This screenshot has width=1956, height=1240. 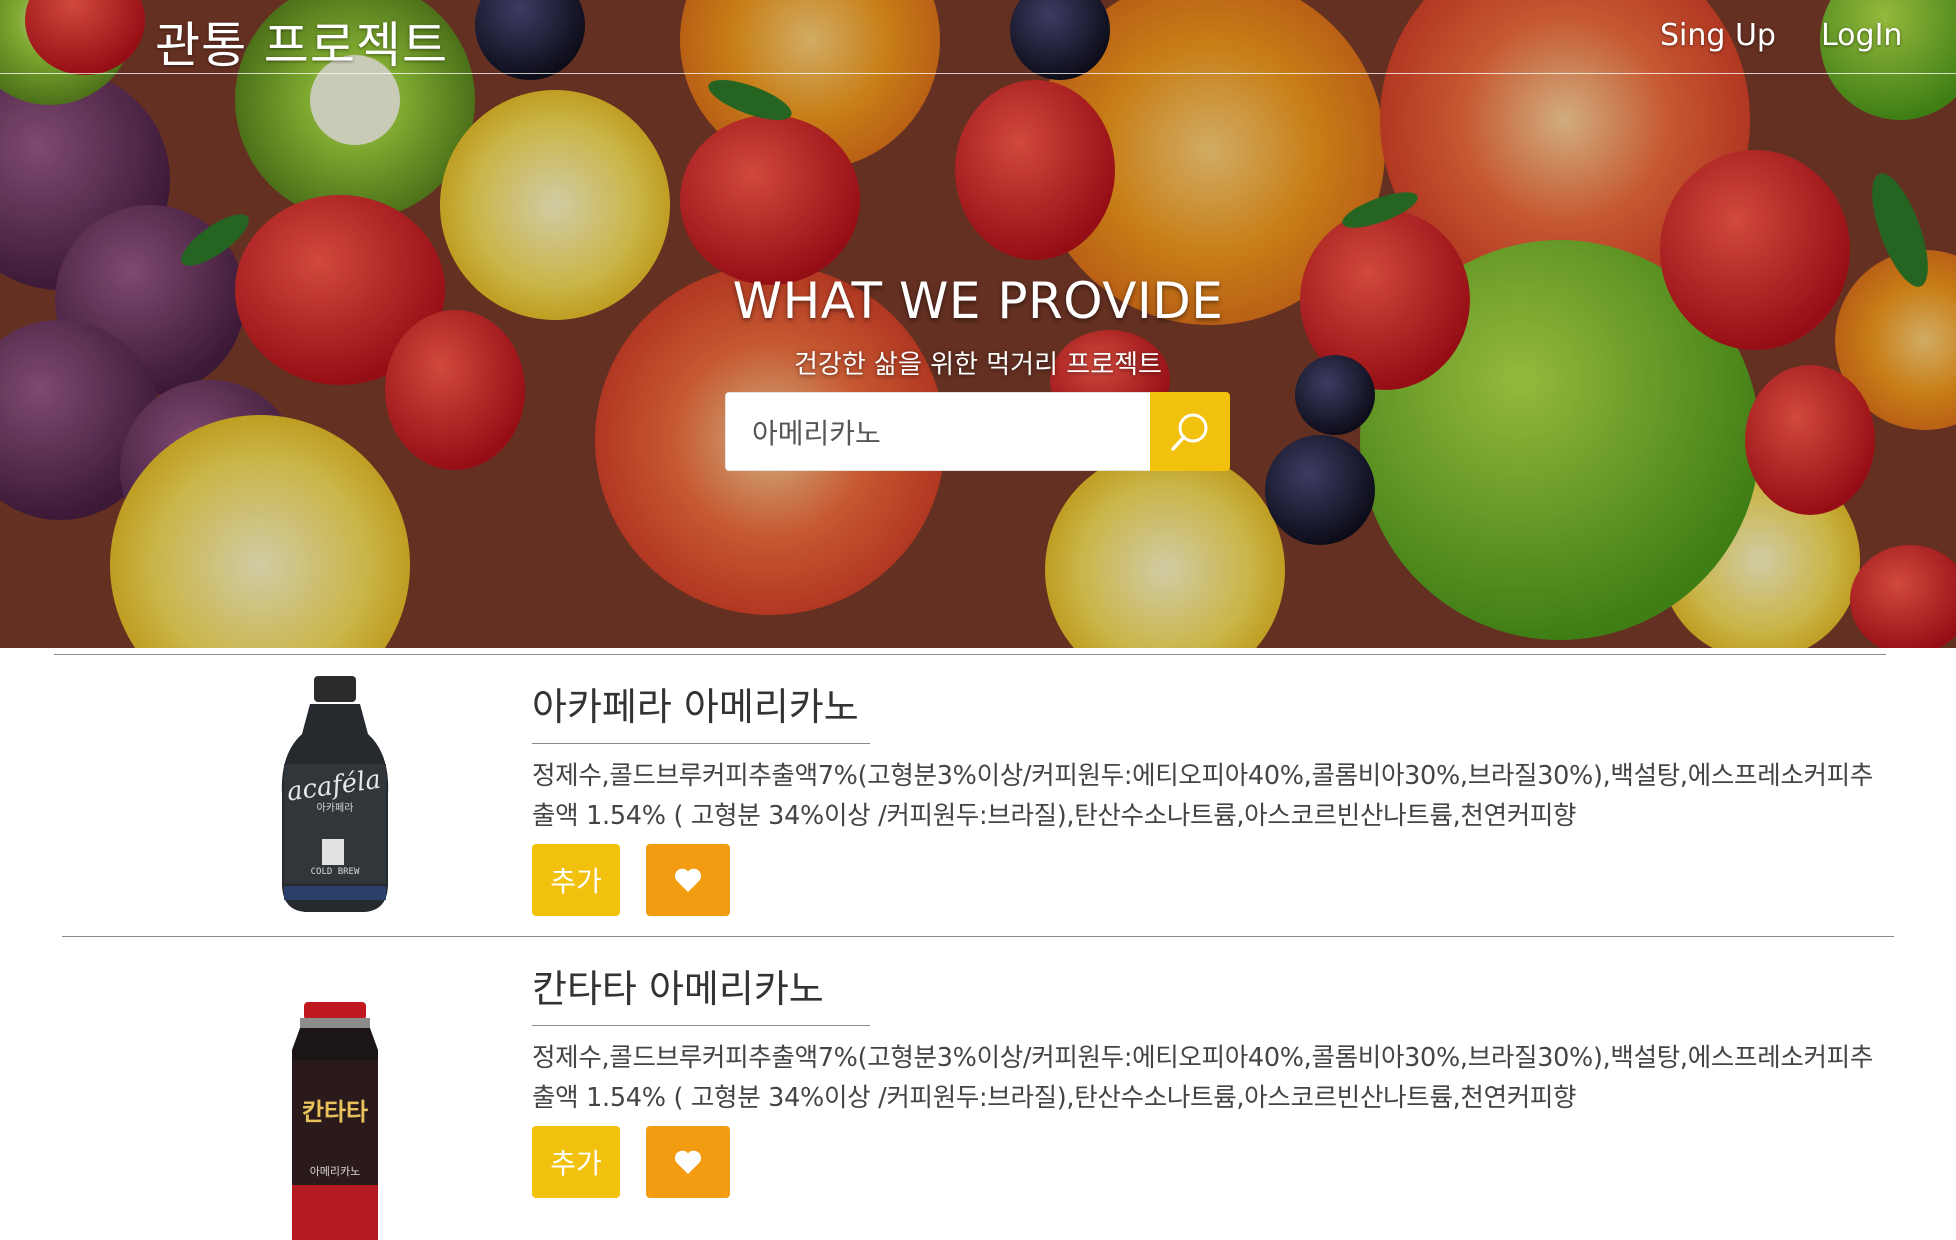 What do you see at coordinates (335, 872) in the screenshot?
I see `bottle-caption: COLD BREW` at bounding box center [335, 872].